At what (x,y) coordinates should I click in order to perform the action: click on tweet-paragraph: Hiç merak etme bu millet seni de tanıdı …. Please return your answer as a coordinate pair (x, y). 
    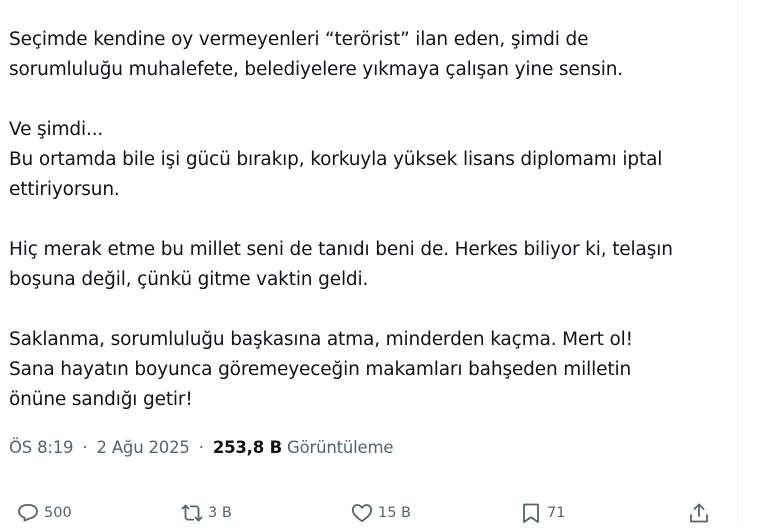
    Looking at the image, I should click on (366, 265).